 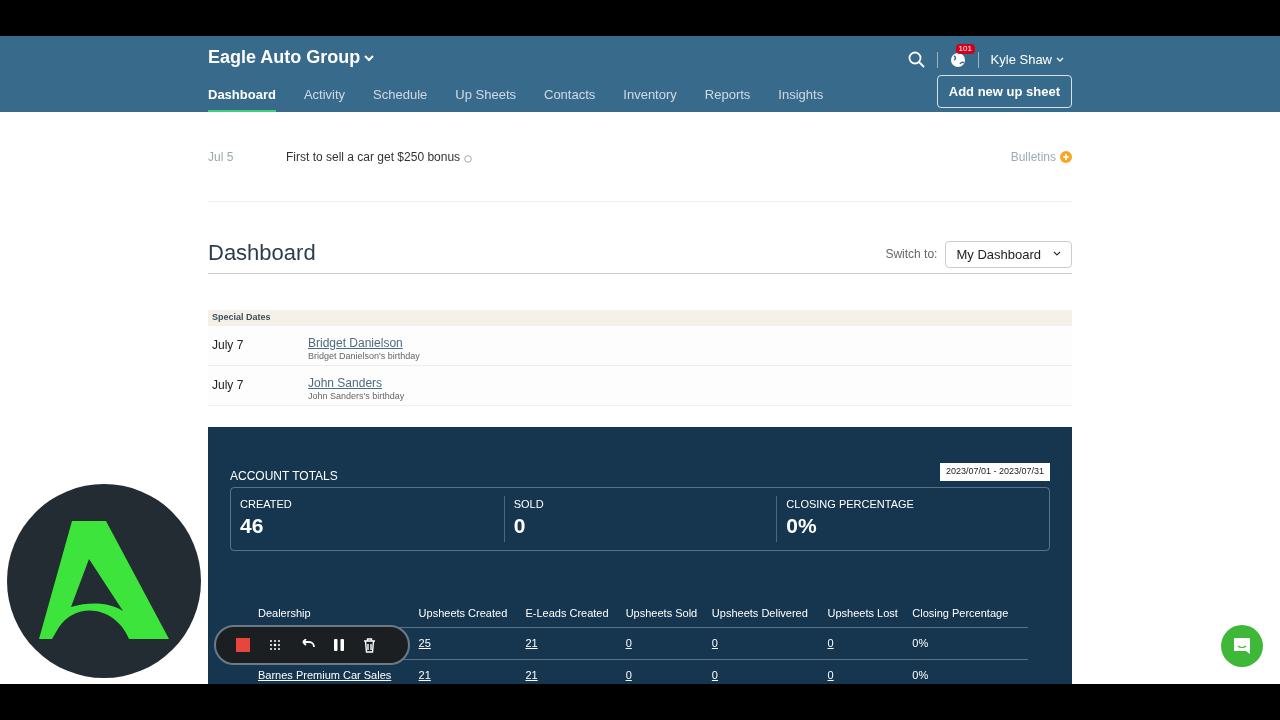 What do you see at coordinates (241, 318) in the screenshot?
I see `section-header: Special Dates` at bounding box center [241, 318].